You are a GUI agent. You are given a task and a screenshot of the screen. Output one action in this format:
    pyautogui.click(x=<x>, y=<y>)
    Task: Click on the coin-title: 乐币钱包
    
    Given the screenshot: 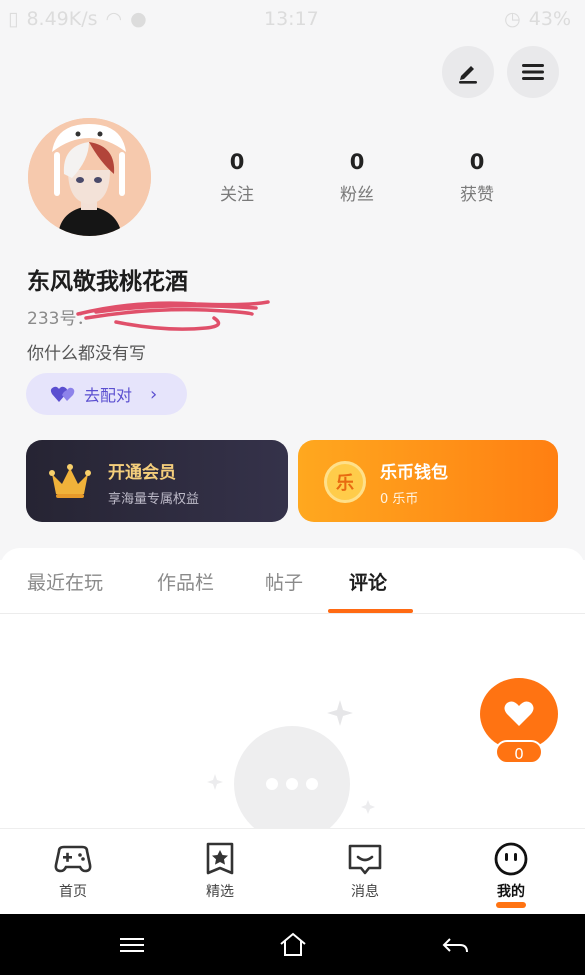 What is the action you would take?
    pyautogui.click(x=414, y=473)
    